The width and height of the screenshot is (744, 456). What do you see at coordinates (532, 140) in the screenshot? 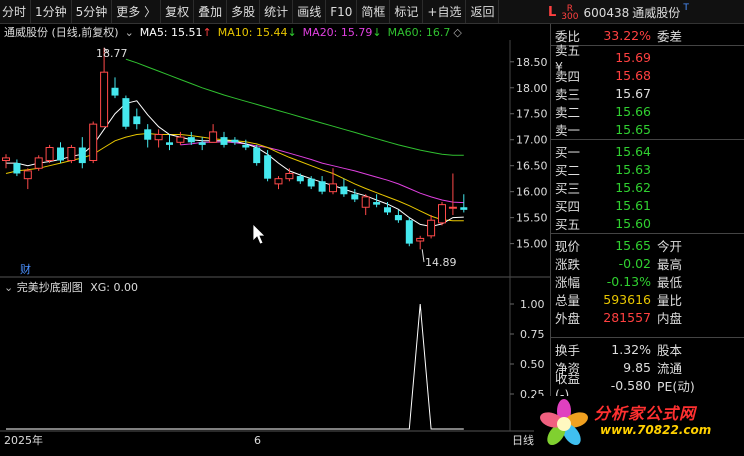
I see `ytick-label: 17.00` at bounding box center [532, 140].